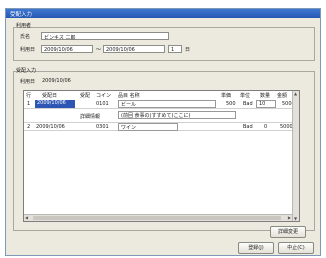 The width and height of the screenshot is (326, 258). I want to click on scroll-down-icon: ▼, so click(295, 218).